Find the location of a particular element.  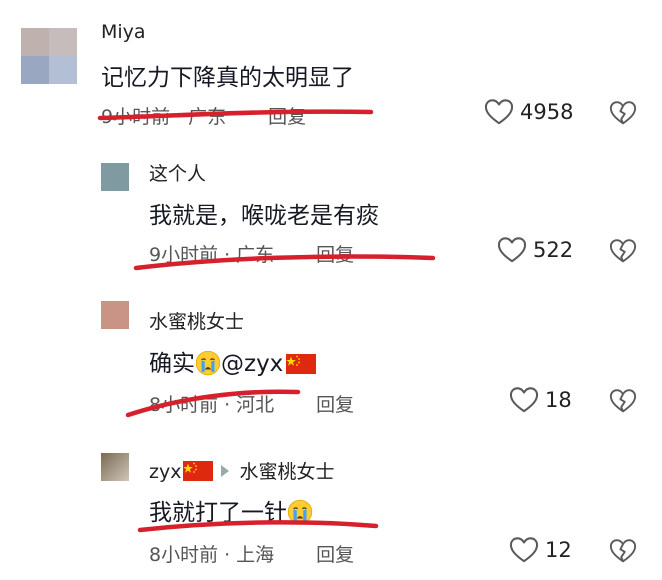

like-button: 4958 is located at coordinates (528, 112).